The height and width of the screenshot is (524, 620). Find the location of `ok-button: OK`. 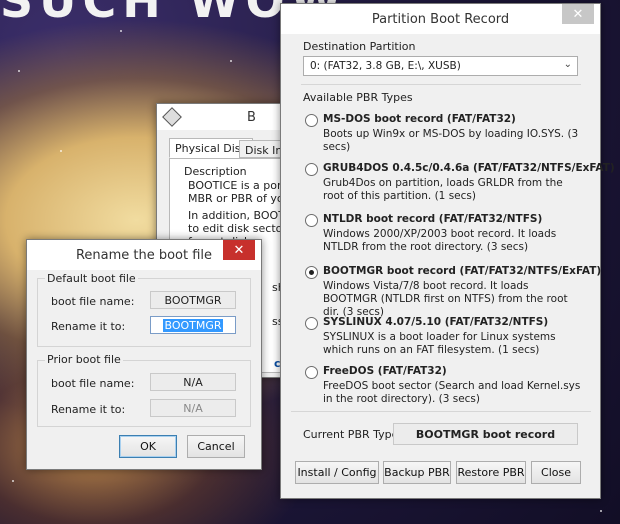

ok-button: OK is located at coordinates (148, 446).